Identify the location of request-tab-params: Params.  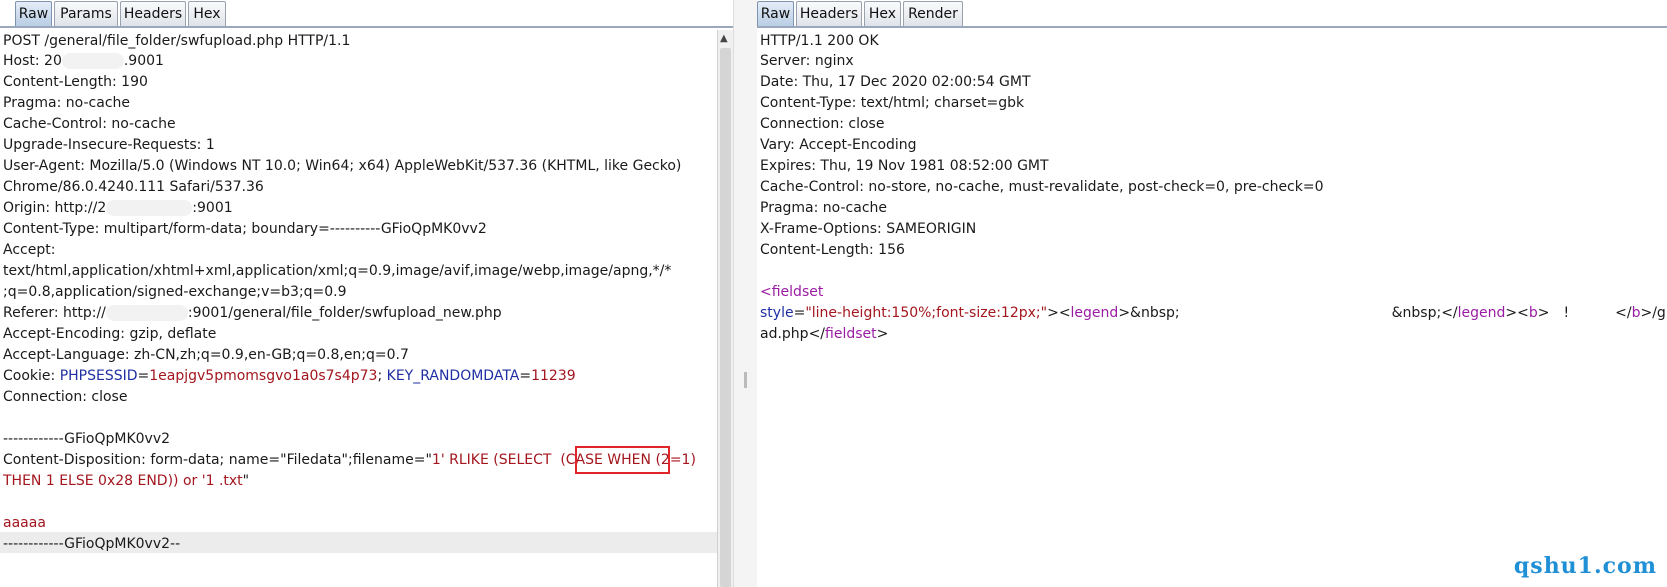
(86, 13).